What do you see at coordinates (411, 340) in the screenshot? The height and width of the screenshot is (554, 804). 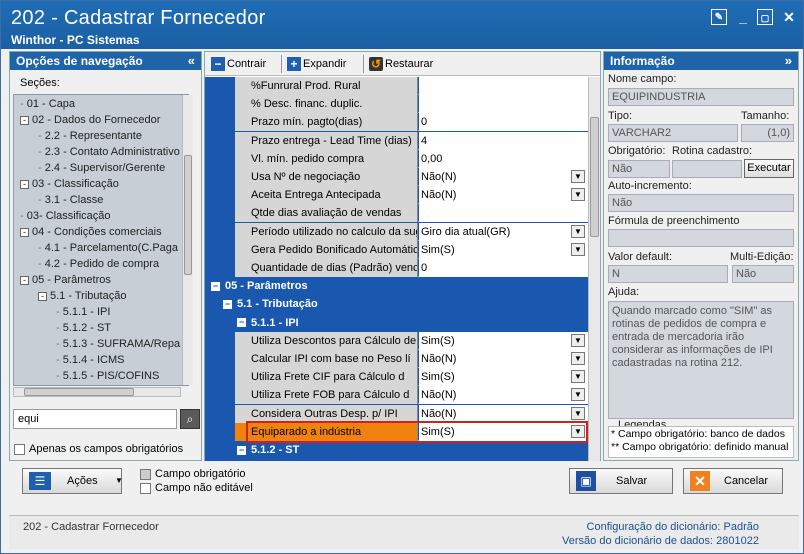 I see `property-row: Utiliza Descontos para Cálculo de Sim(S) ▼` at bounding box center [411, 340].